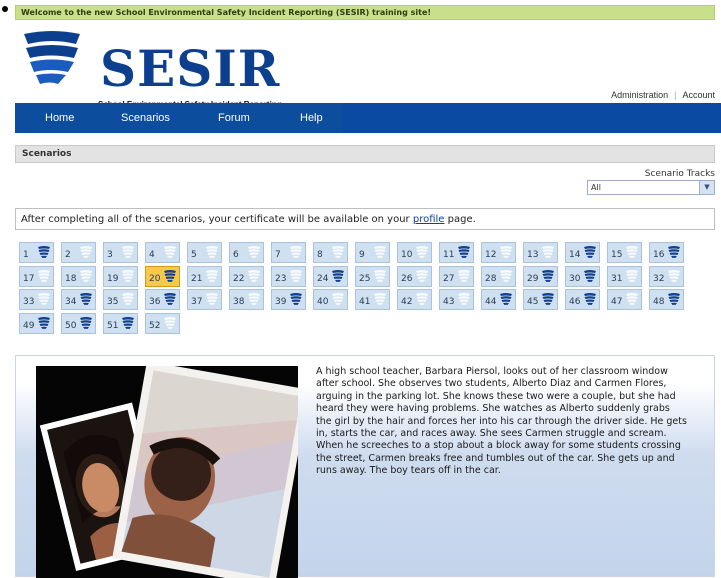  What do you see at coordinates (698, 95) in the screenshot?
I see `account-link: Account` at bounding box center [698, 95].